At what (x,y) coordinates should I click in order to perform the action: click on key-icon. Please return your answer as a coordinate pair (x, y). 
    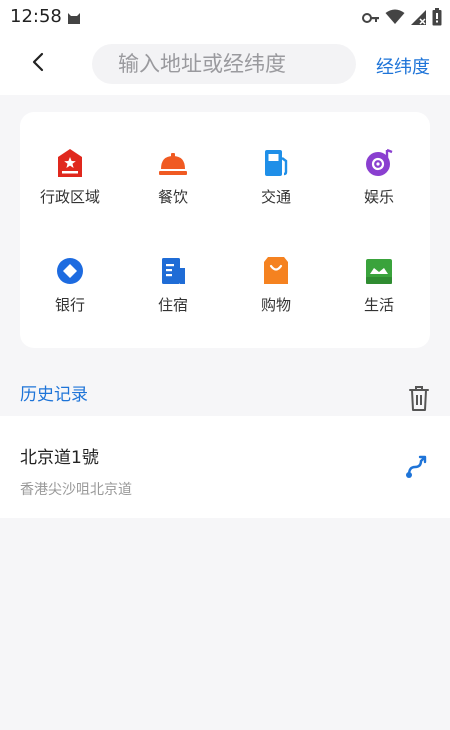
    Looking at the image, I should click on (371, 19).